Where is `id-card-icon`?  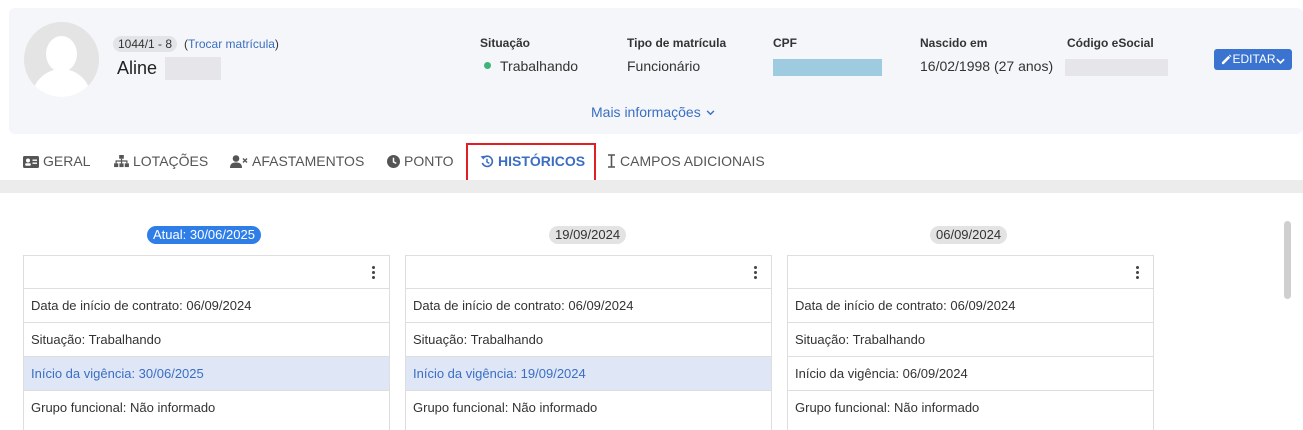 id-card-icon is located at coordinates (31, 162).